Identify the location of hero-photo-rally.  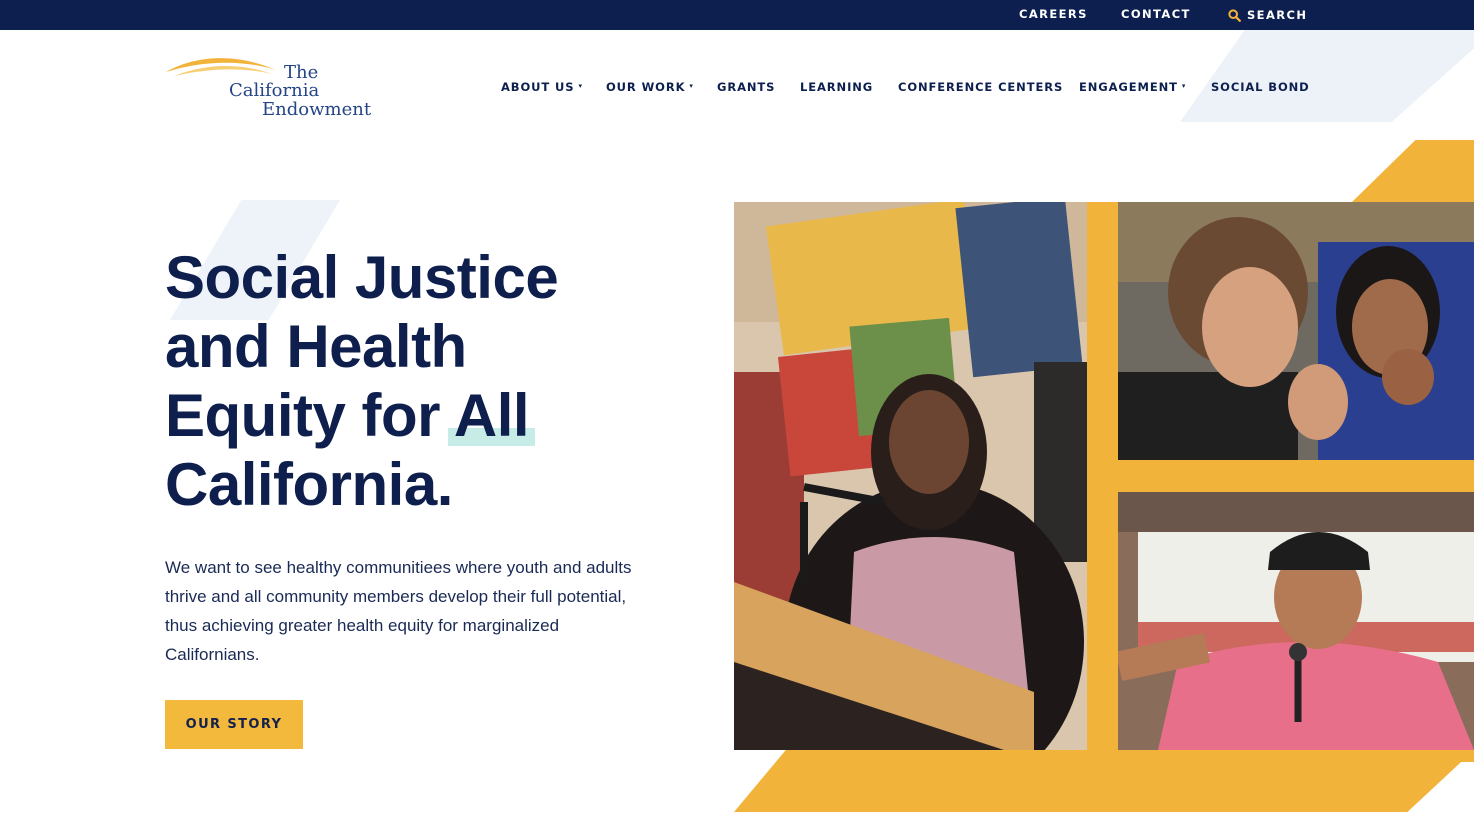
(1296, 621).